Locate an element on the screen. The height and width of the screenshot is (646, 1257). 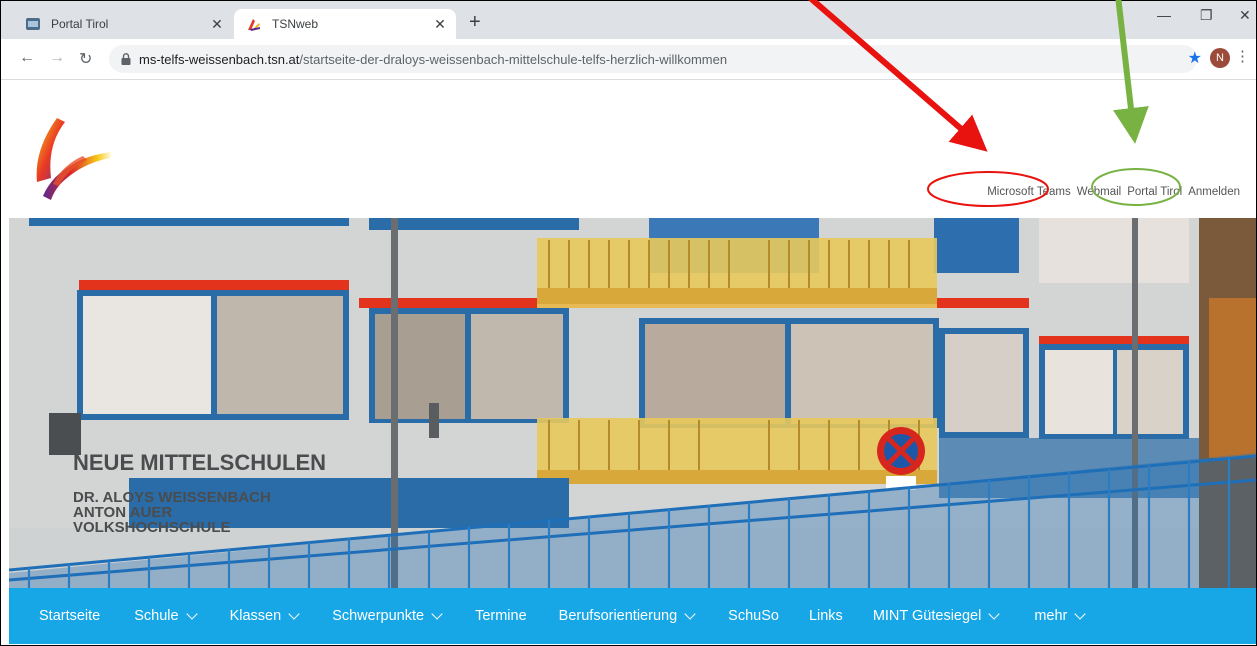
tab-strip: Portal Tirol ✕ TSNweb ✕ + — ❐ ✕ is located at coordinates (628, 20).